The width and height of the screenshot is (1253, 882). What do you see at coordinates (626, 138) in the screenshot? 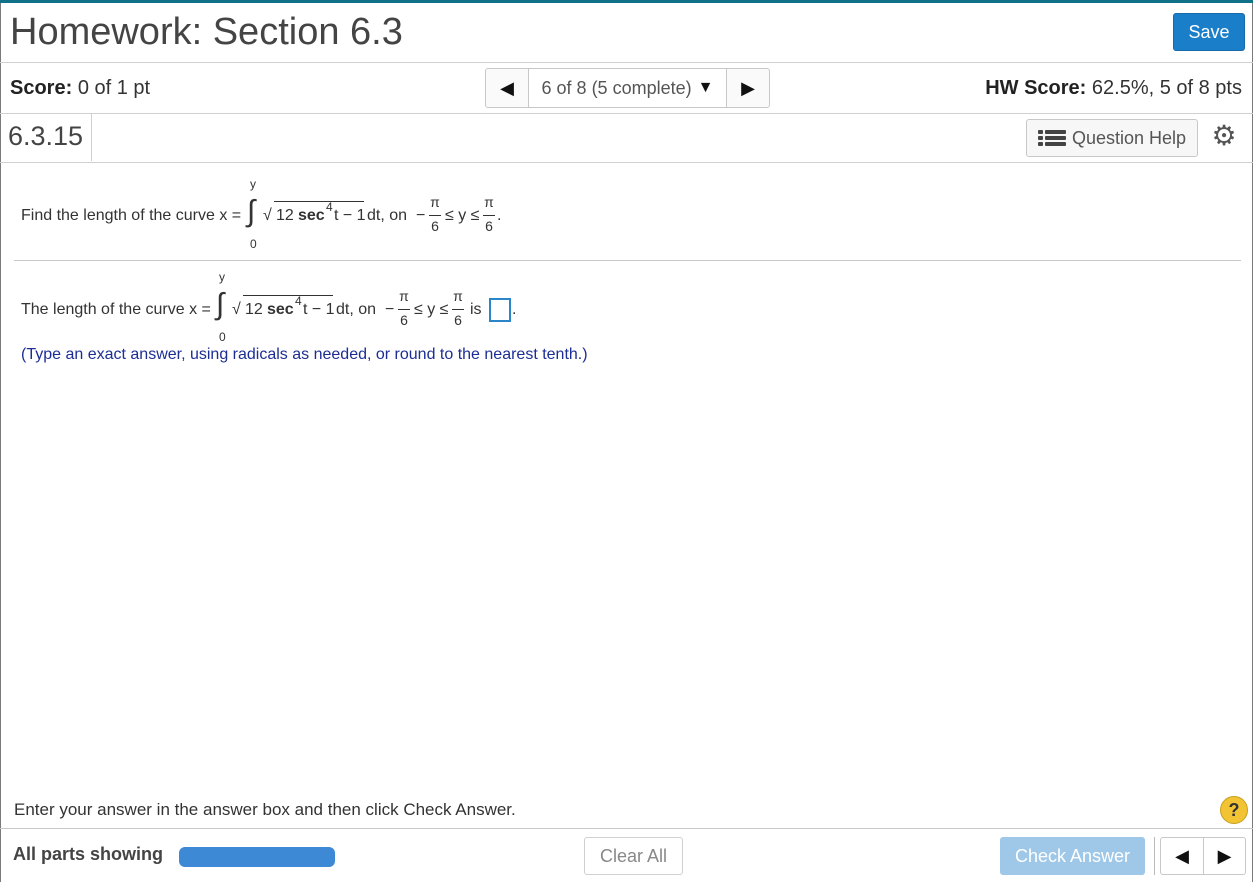
I see `question-bar: 6.3.15 Question Help ⚙` at bounding box center [626, 138].